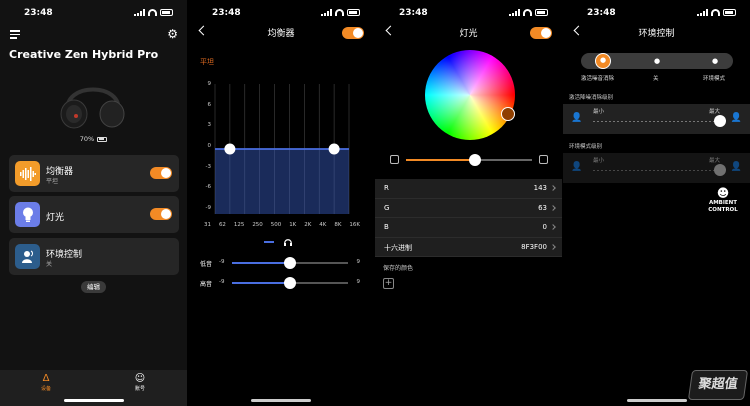 This screenshot has width=750, height=406. What do you see at coordinates (290, 283) in the screenshot?
I see `treble-knob` at bounding box center [290, 283].